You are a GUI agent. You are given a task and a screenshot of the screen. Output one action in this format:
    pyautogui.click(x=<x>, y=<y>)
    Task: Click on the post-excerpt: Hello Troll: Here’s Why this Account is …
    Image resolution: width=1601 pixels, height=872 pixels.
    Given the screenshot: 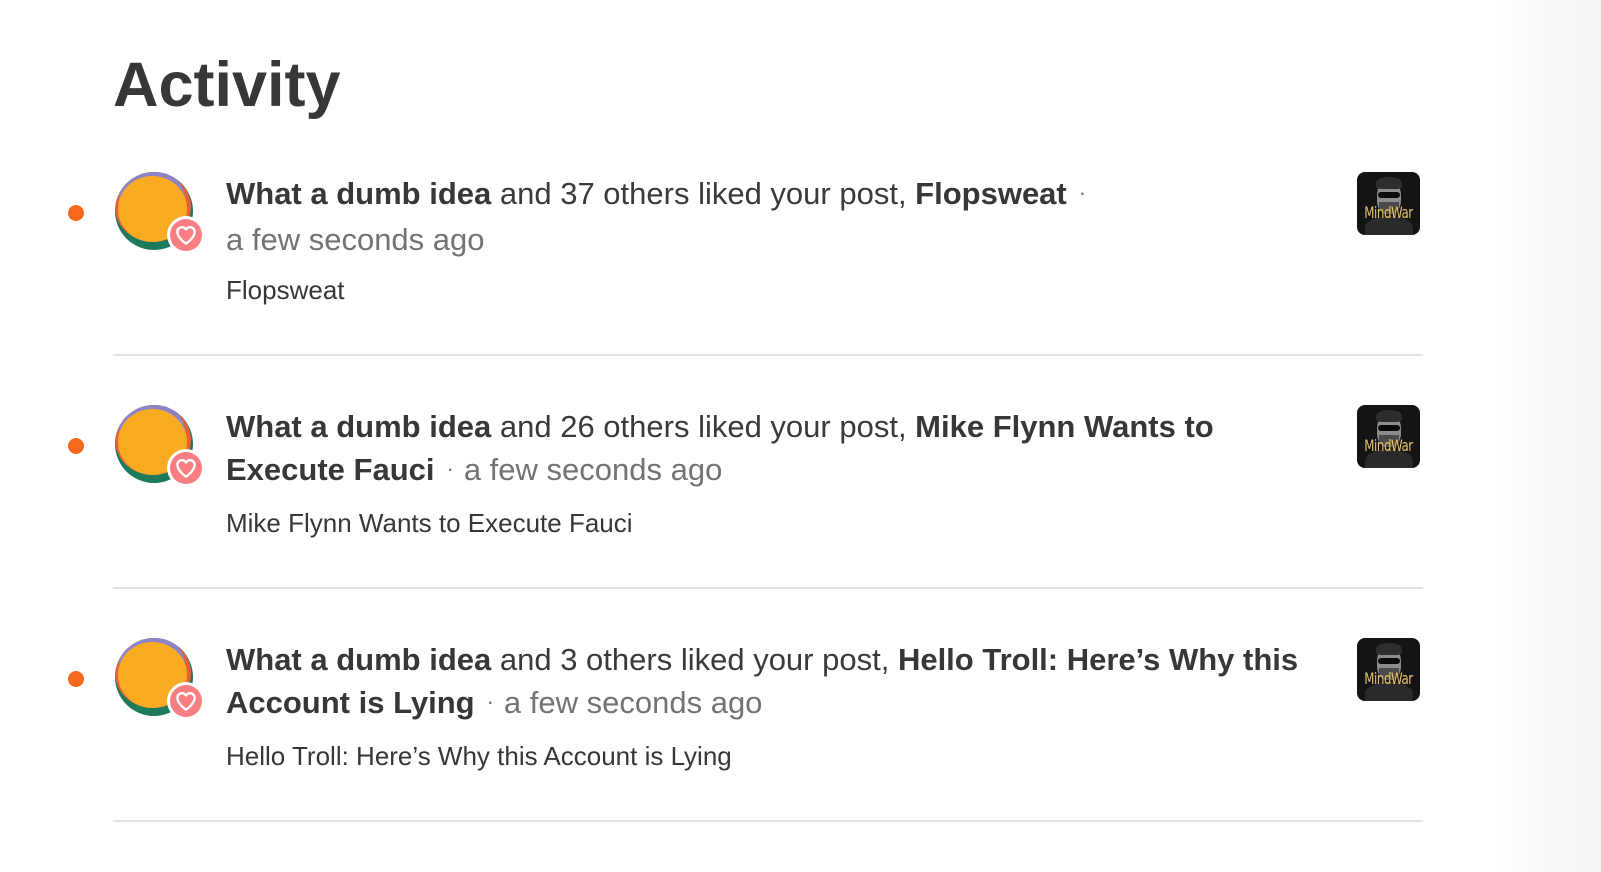 What is the action you would take?
    pyautogui.click(x=479, y=756)
    